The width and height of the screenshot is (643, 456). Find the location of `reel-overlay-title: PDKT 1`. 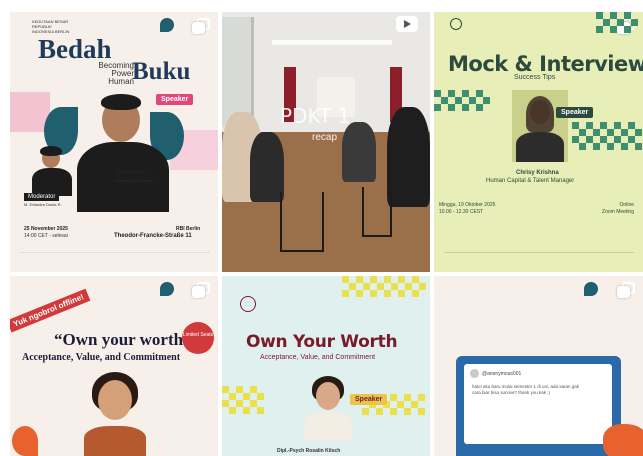

reel-overlay-title: PDKT 1 is located at coordinates (315, 116).